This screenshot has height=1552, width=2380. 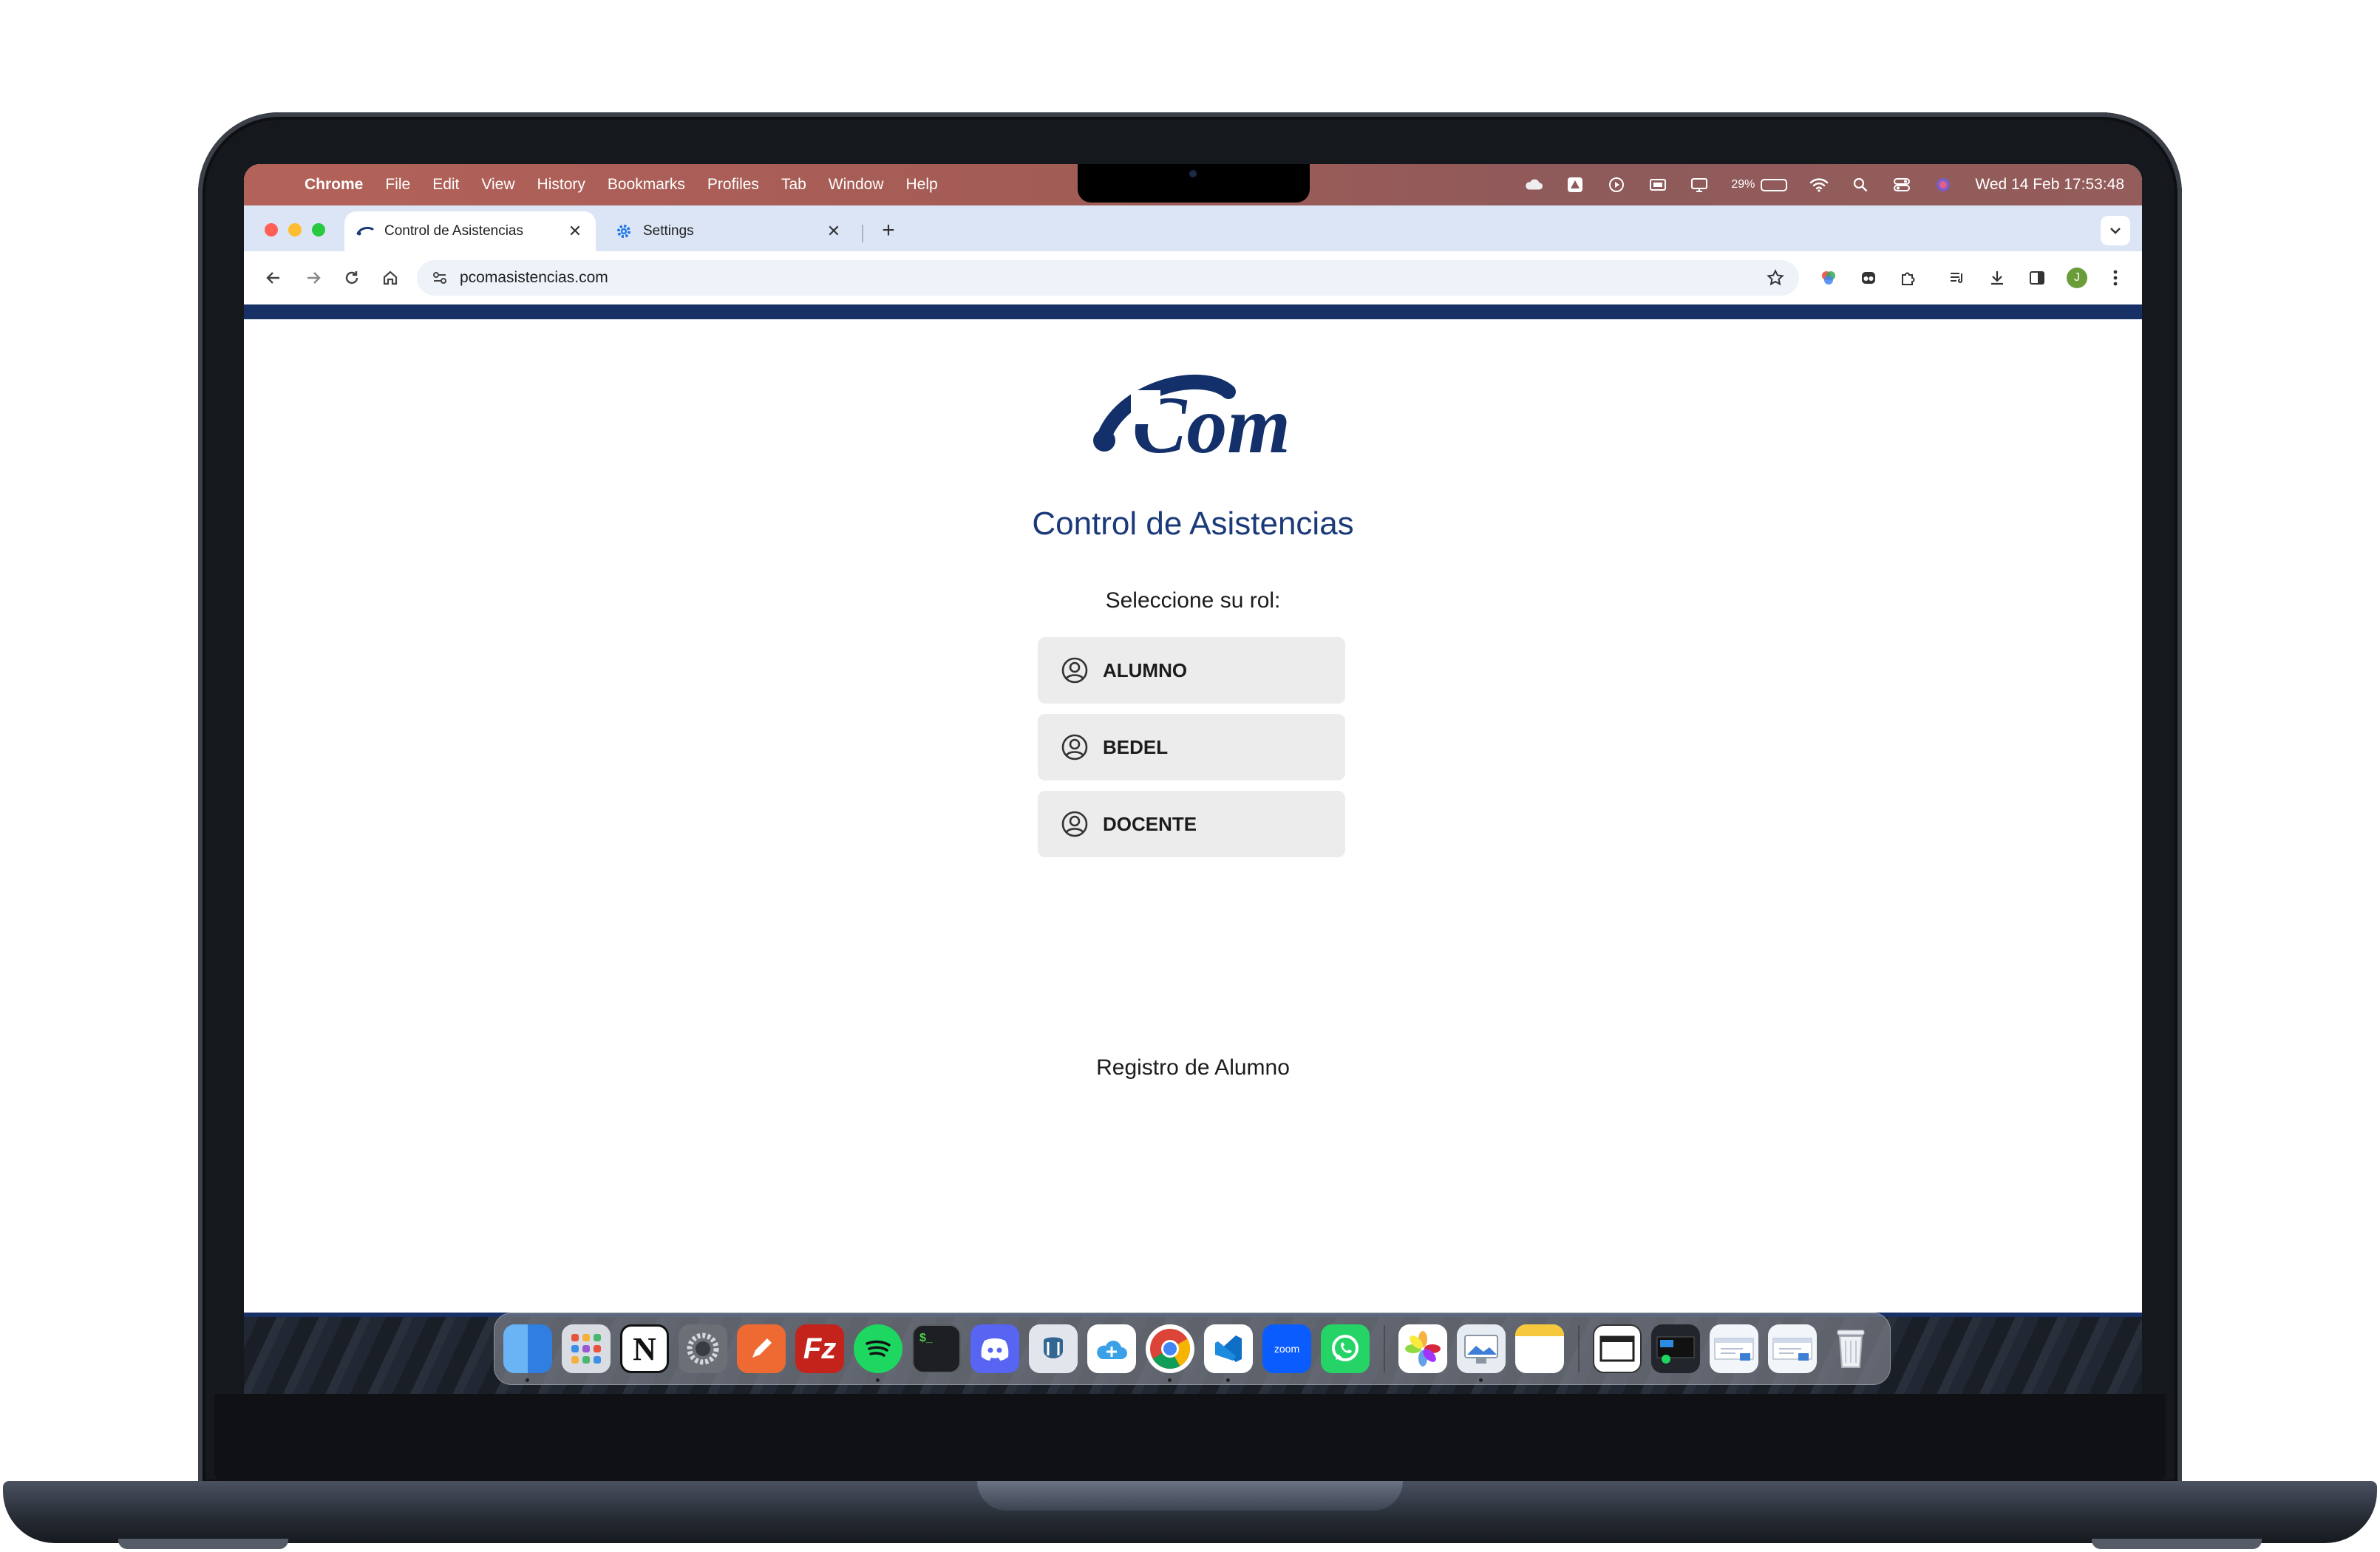 What do you see at coordinates (2049, 185) in the screenshot?
I see `menubar-clock: Wed 14 Feb 17:53:48` at bounding box center [2049, 185].